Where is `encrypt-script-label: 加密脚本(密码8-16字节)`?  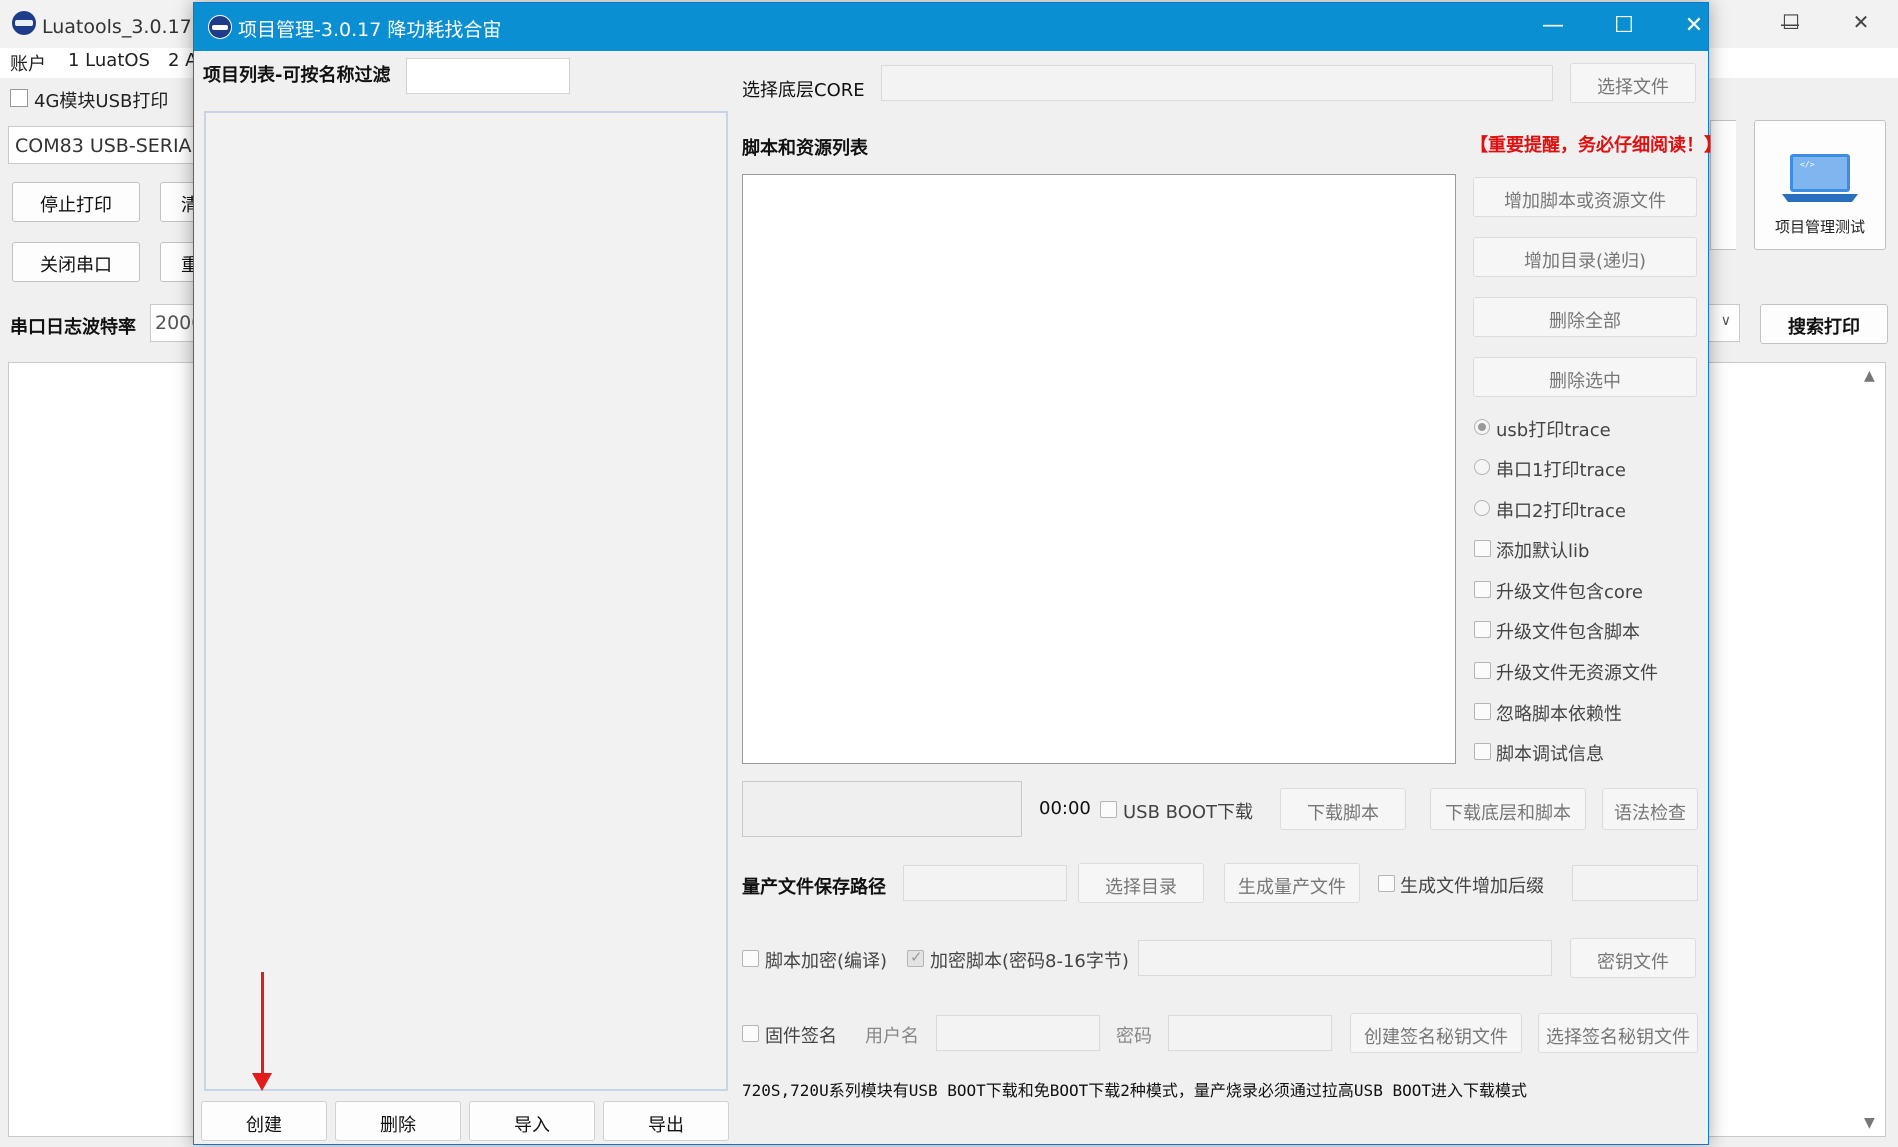 encrypt-script-label: 加密脚本(密码8-16字节) is located at coordinates (1029, 961).